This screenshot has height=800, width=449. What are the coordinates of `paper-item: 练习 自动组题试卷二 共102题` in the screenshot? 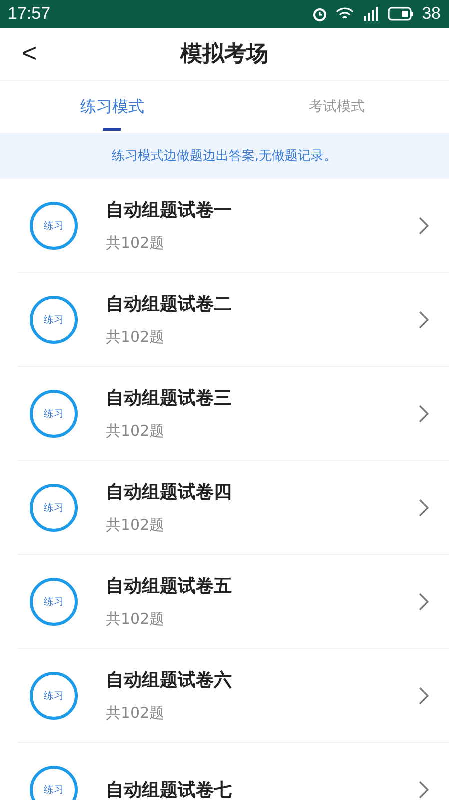 It's located at (233, 320).